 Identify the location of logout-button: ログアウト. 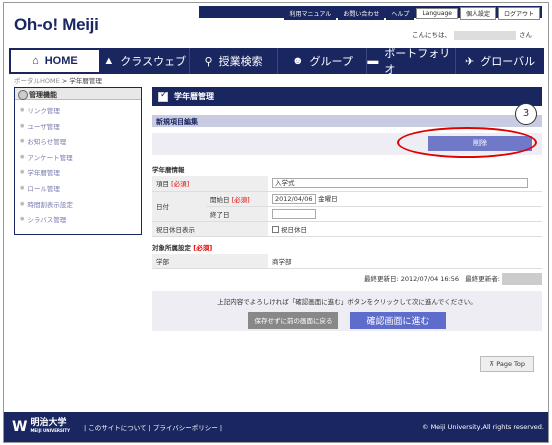
(518, 13).